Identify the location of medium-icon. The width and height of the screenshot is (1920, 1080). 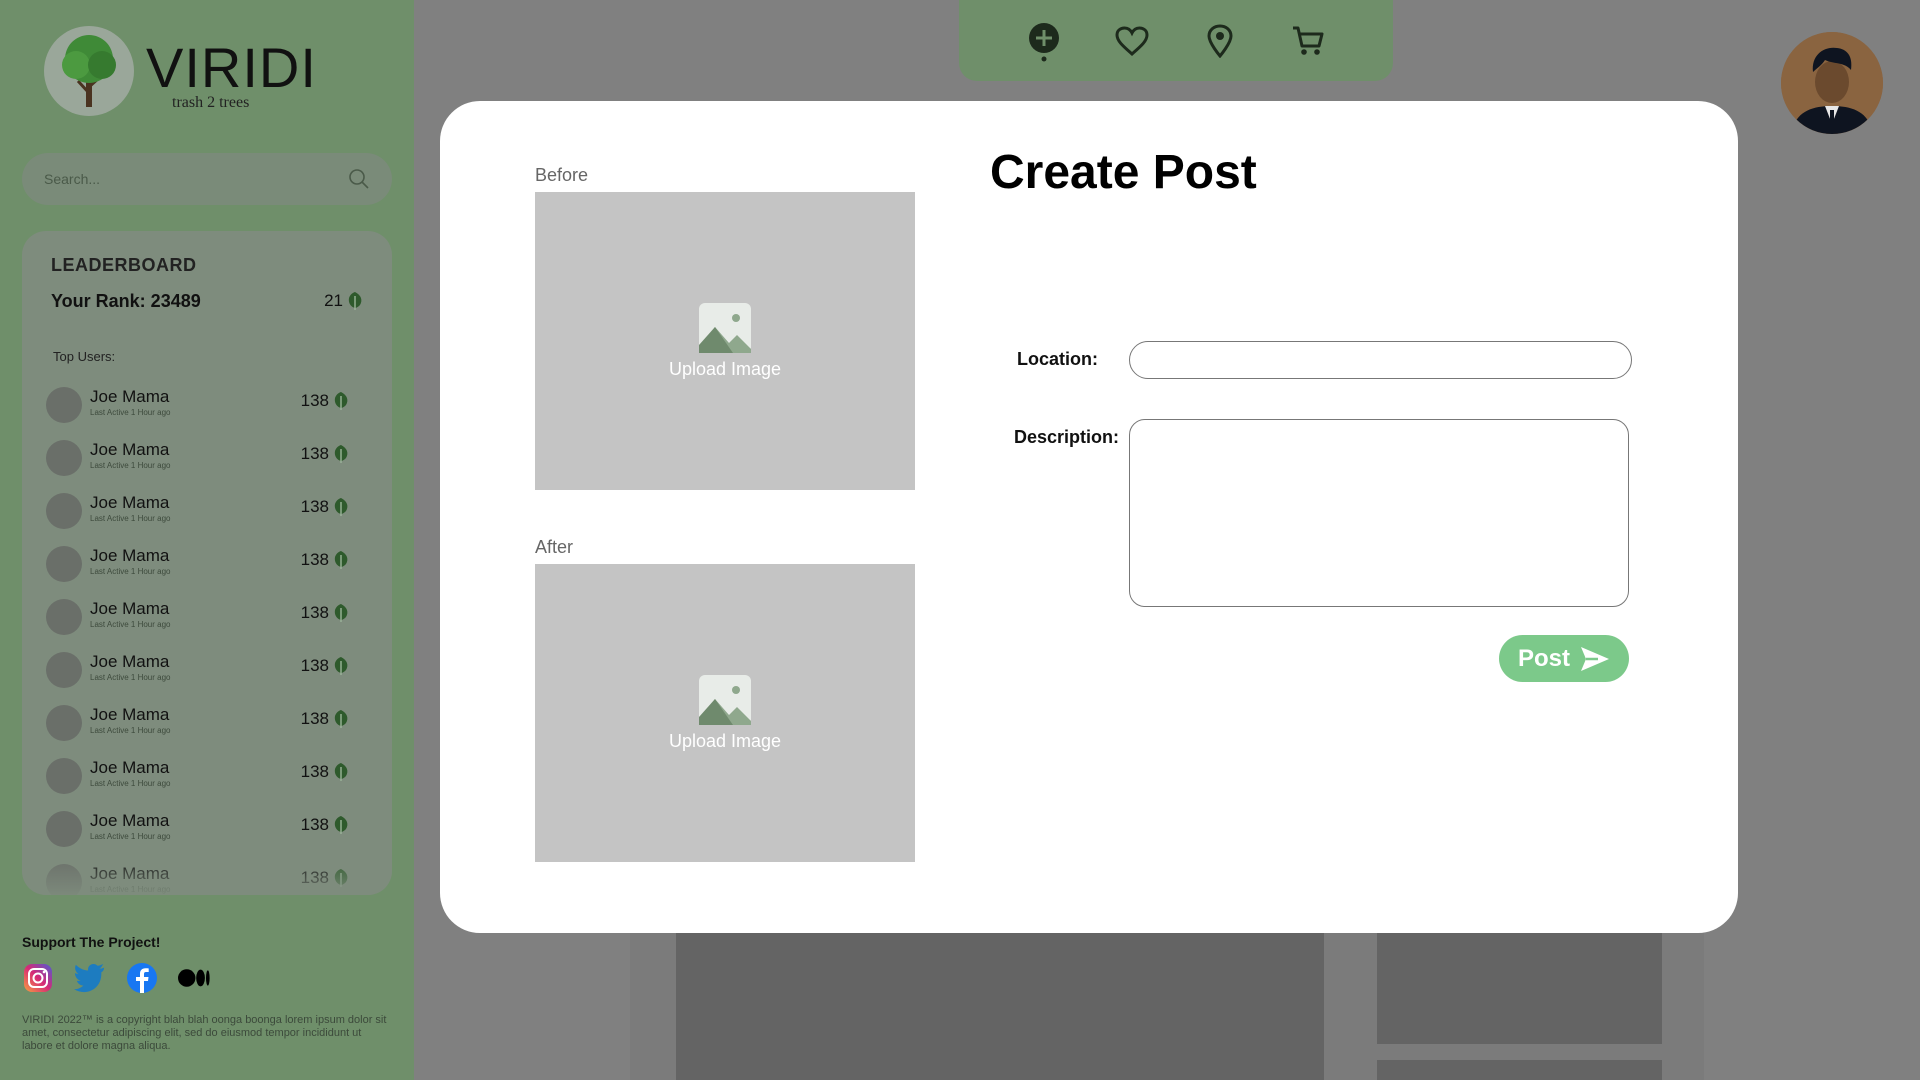
(194, 978).